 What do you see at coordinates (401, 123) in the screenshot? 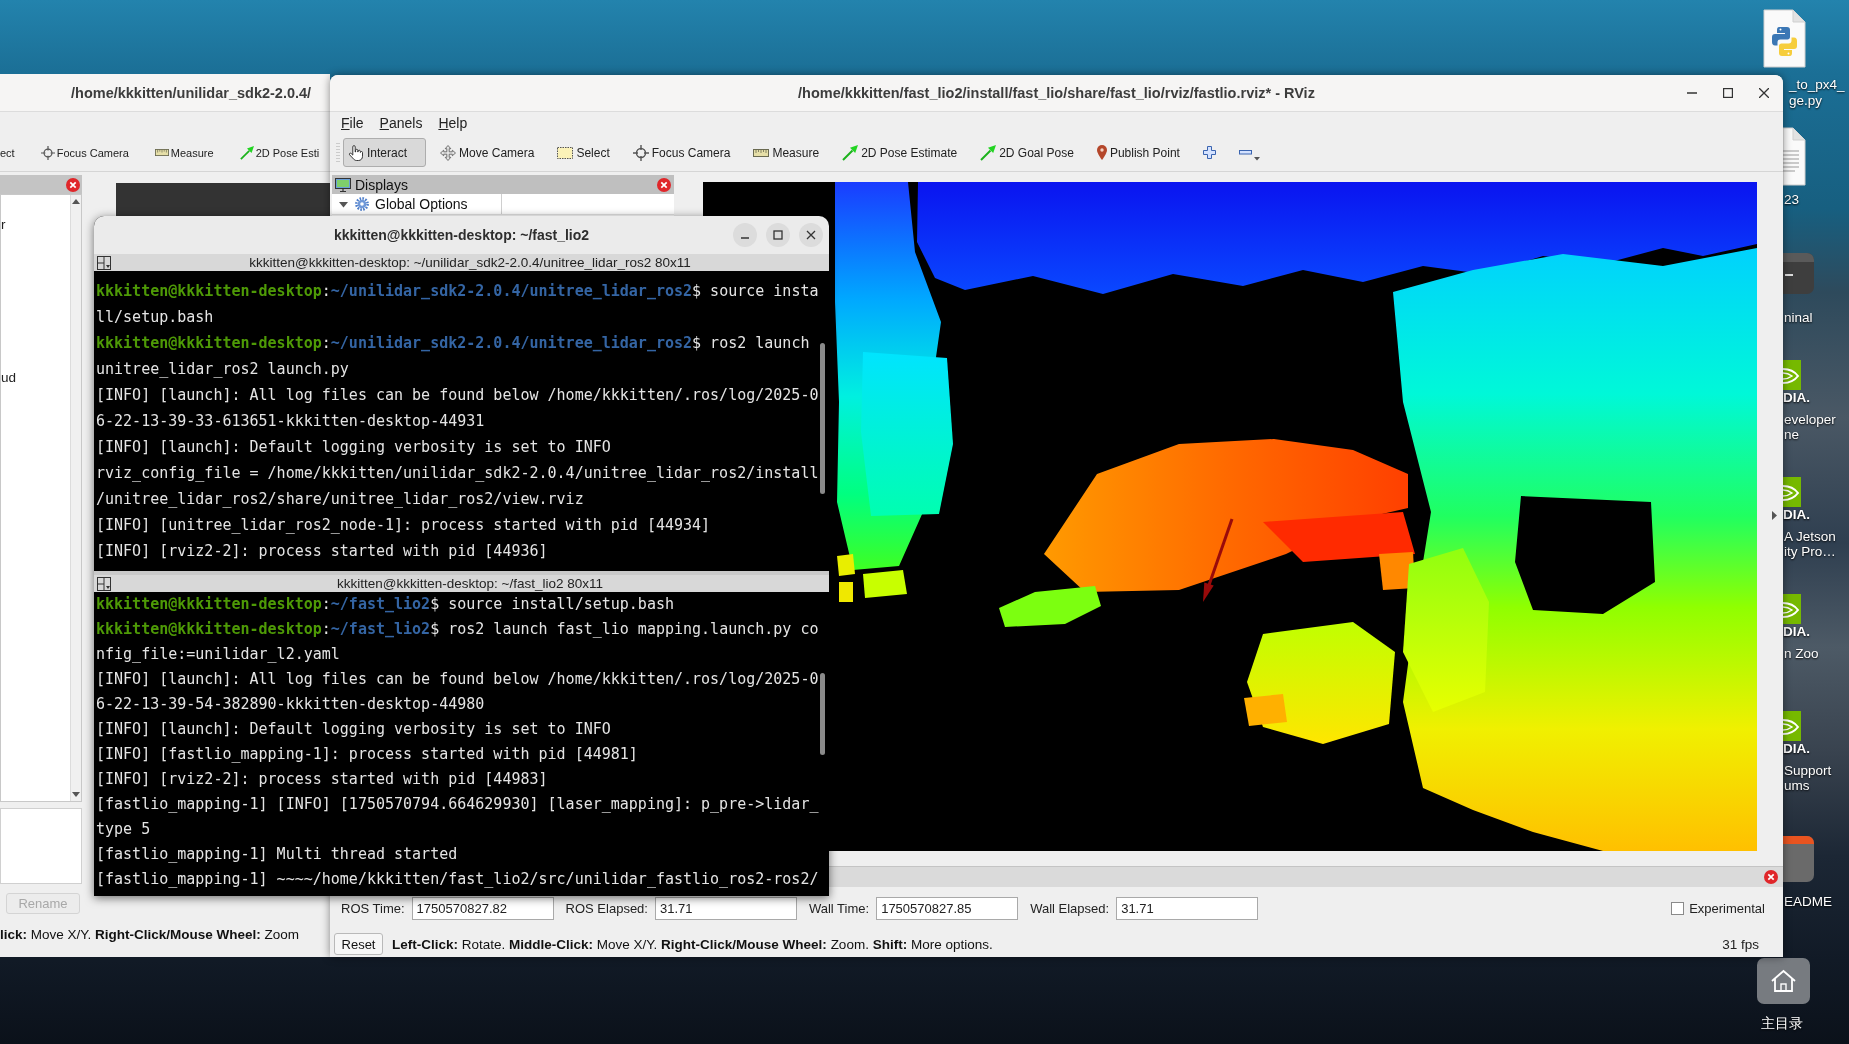
I see `menu-item: Panels` at bounding box center [401, 123].